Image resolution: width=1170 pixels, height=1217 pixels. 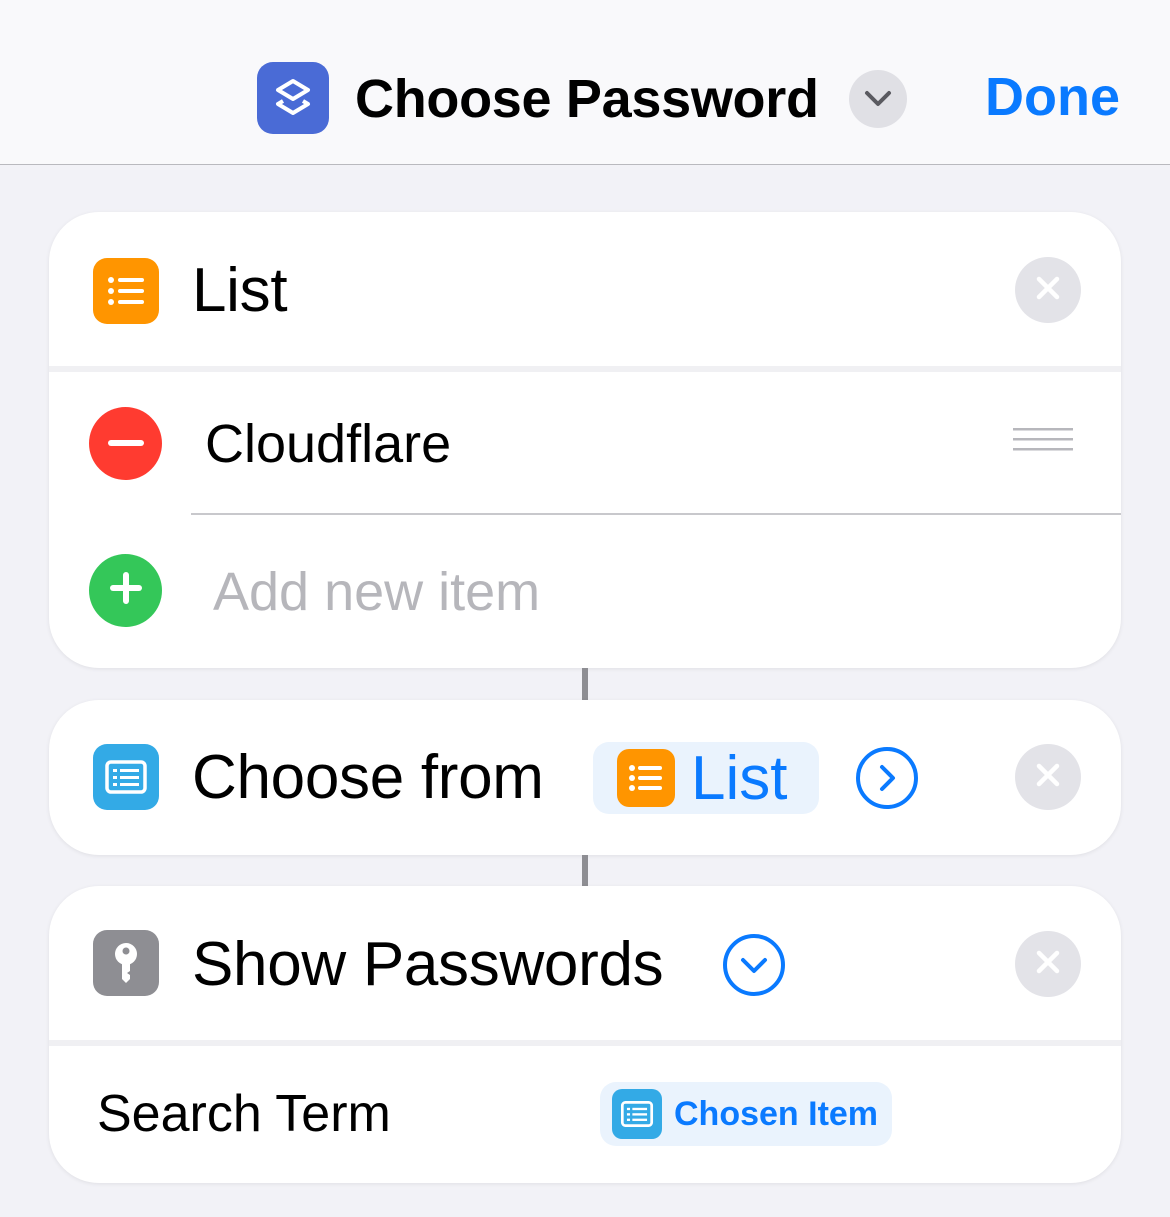 What do you see at coordinates (328, 444) in the screenshot?
I see `list-item-label: Cloudflare` at bounding box center [328, 444].